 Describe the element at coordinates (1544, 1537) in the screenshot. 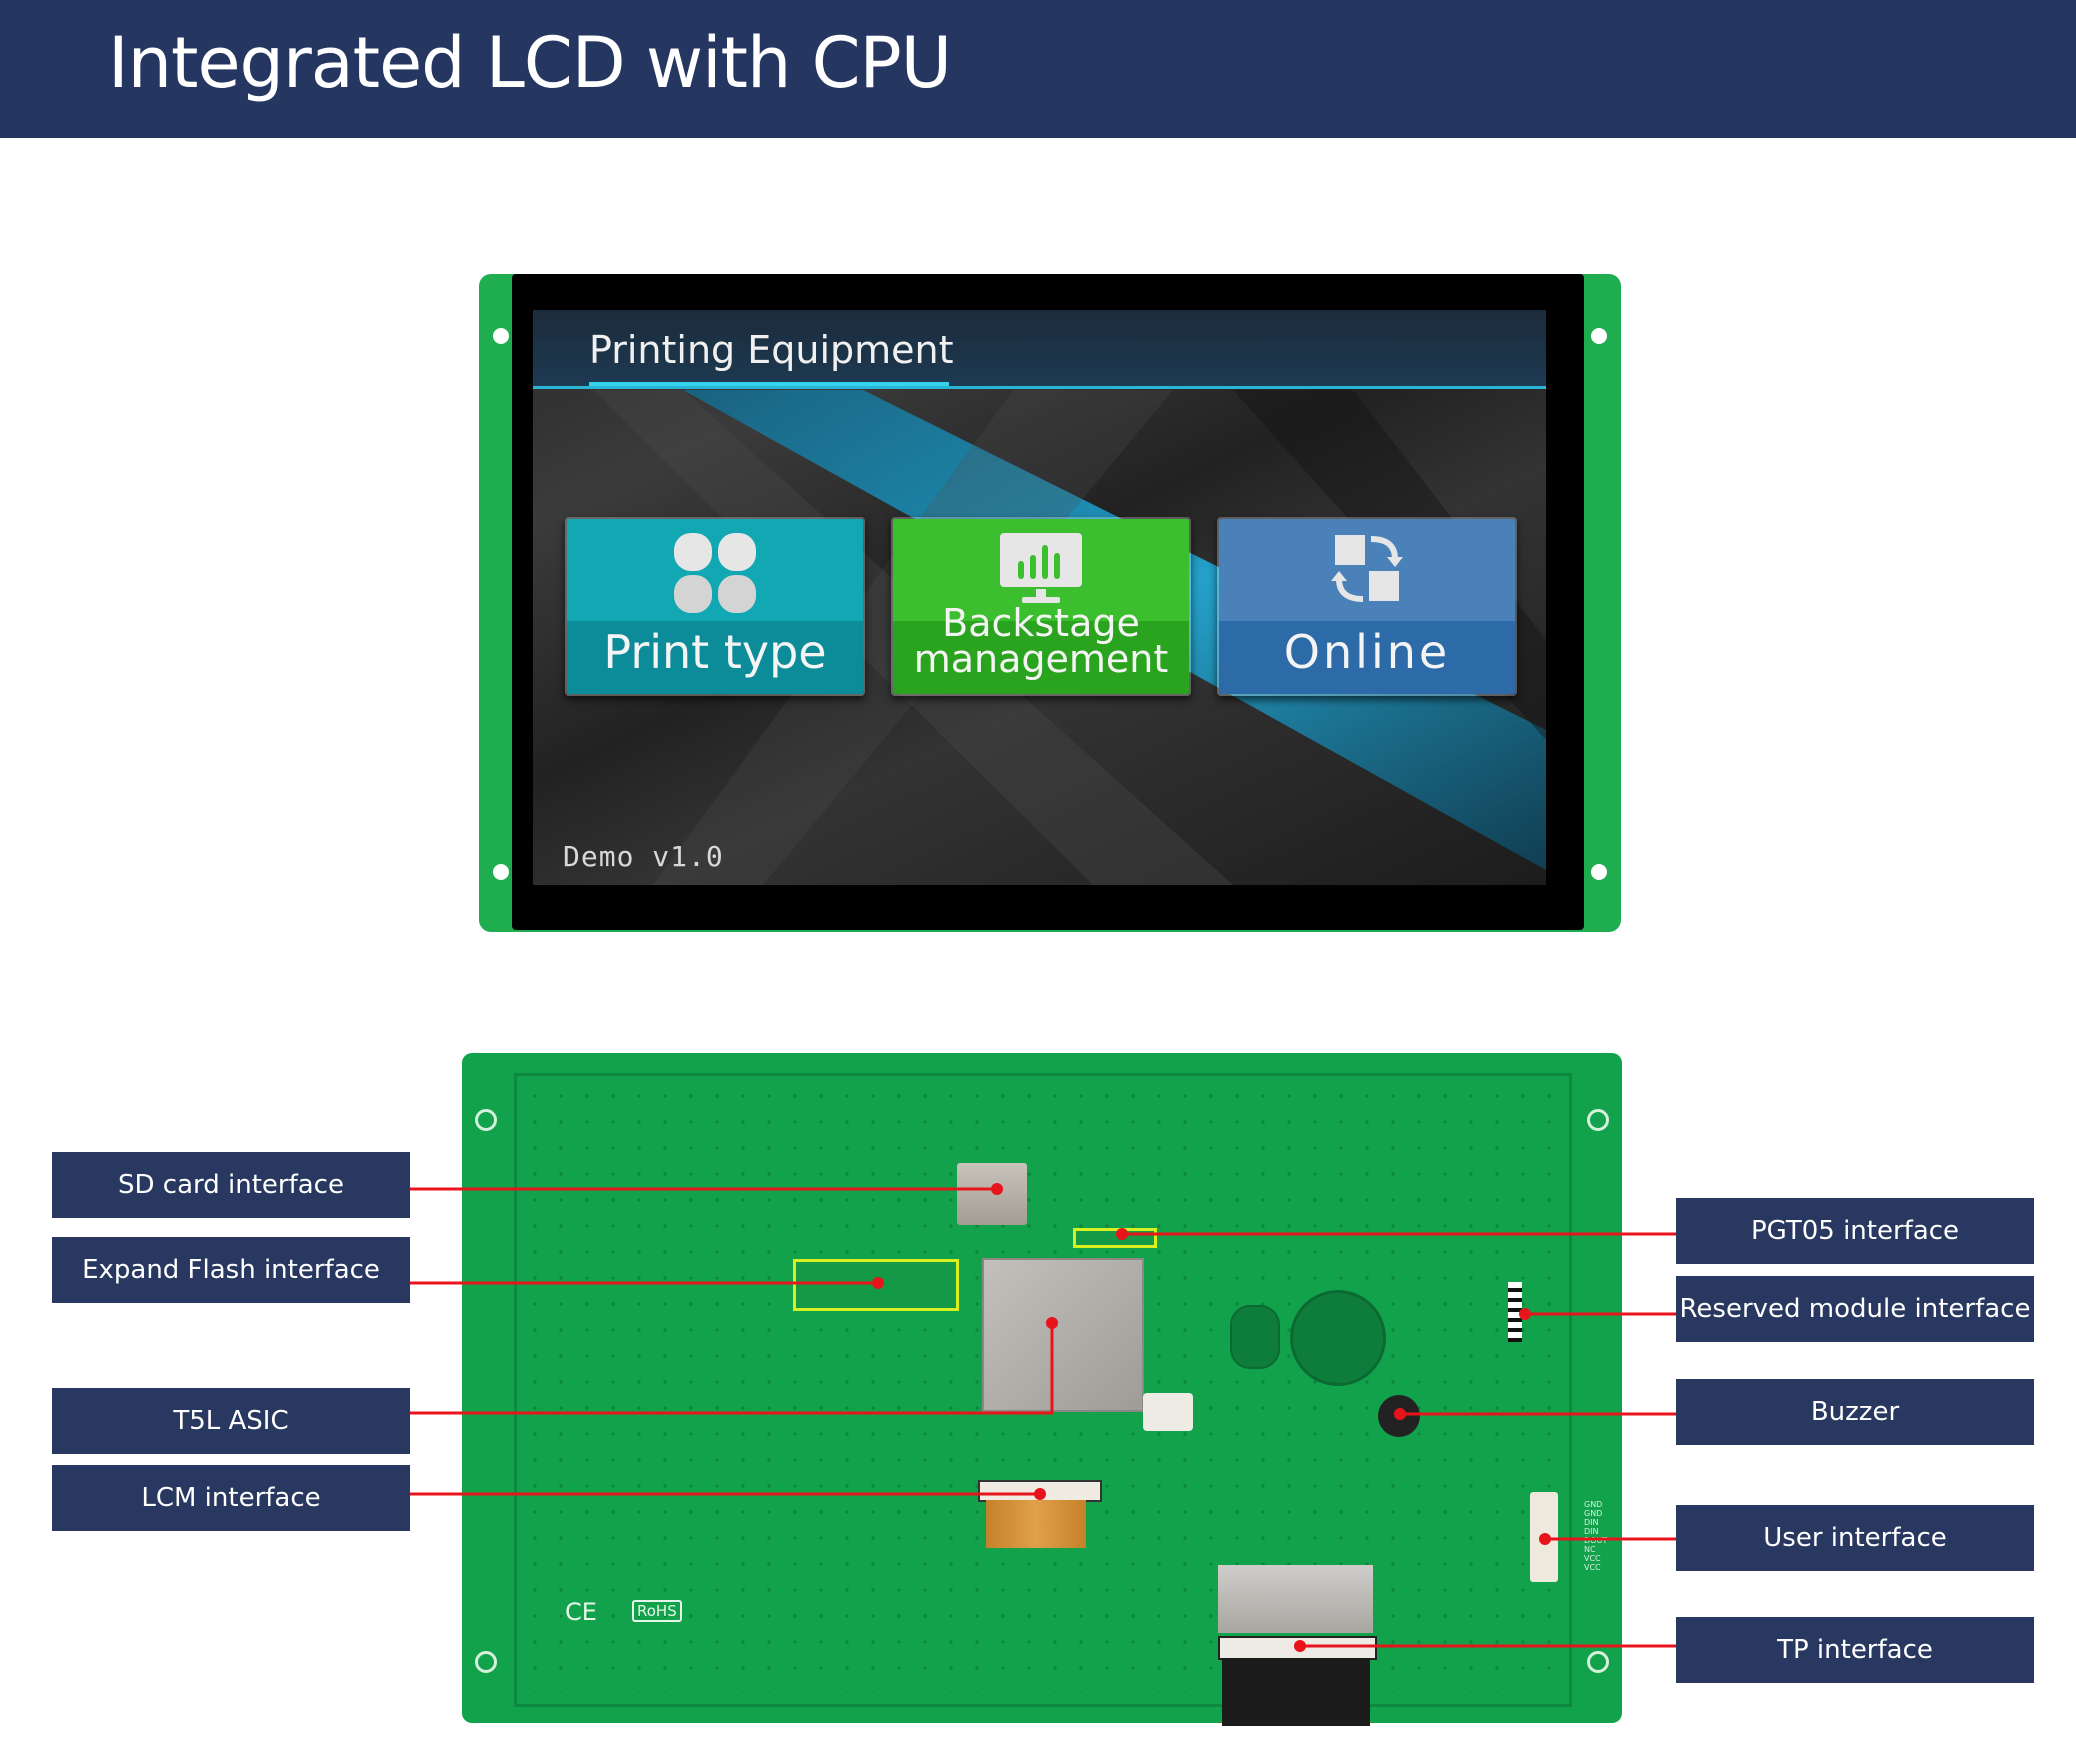

I see `user-connector` at that location.